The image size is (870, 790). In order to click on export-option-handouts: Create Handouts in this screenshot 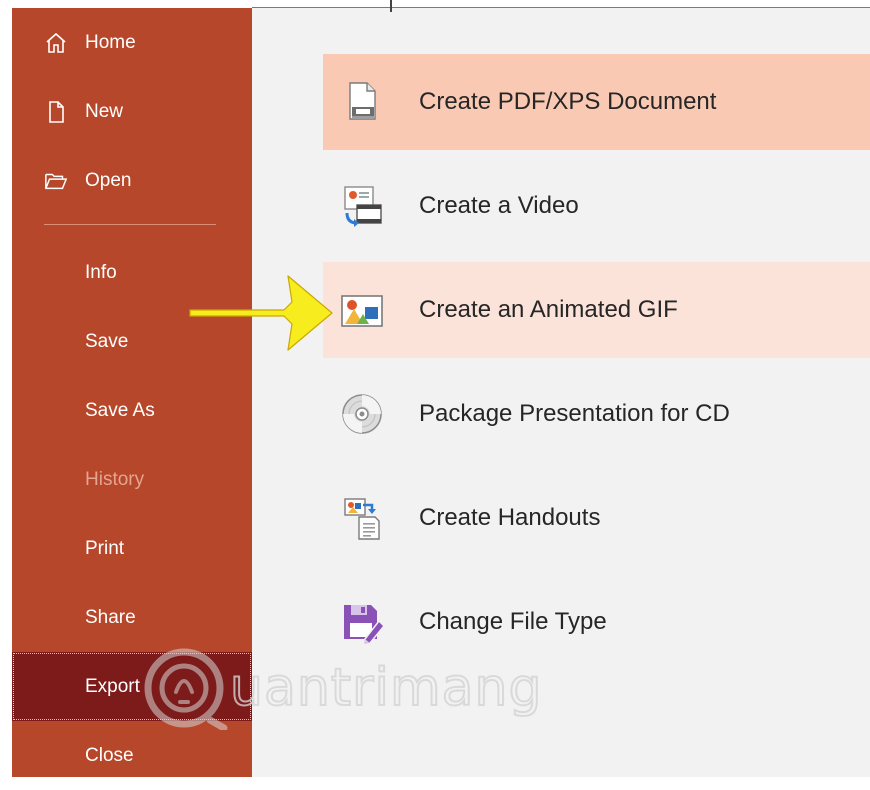, I will do `click(596, 518)`.